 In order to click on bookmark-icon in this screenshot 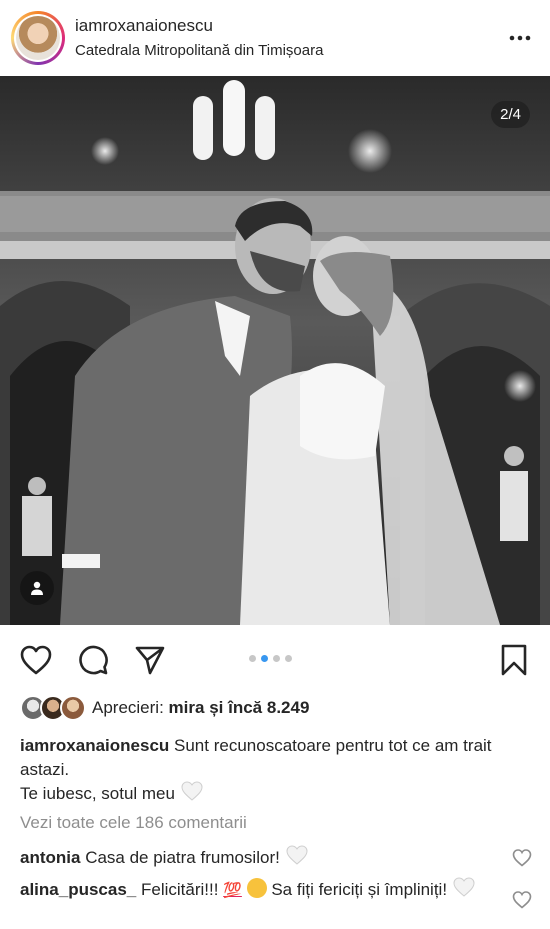, I will do `click(514, 660)`.